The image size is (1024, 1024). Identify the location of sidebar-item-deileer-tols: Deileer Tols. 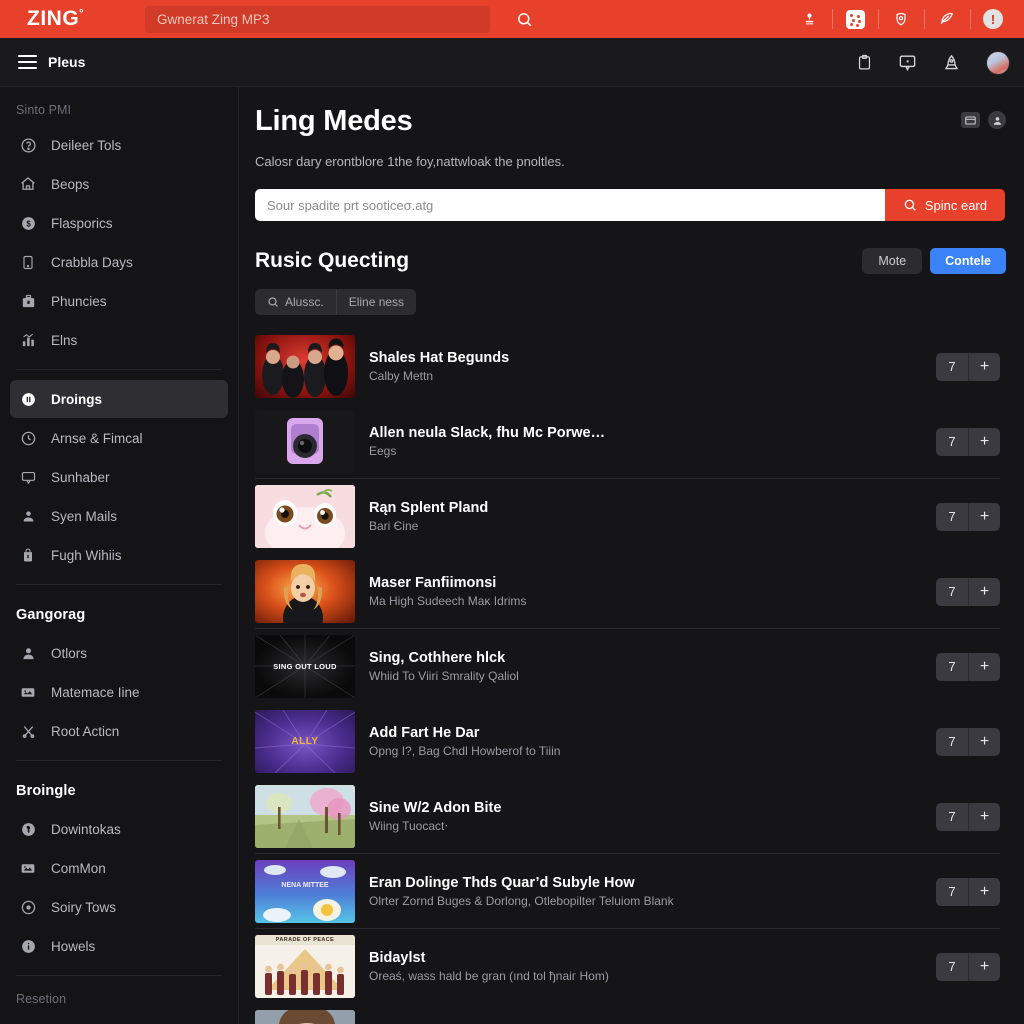
(119, 145).